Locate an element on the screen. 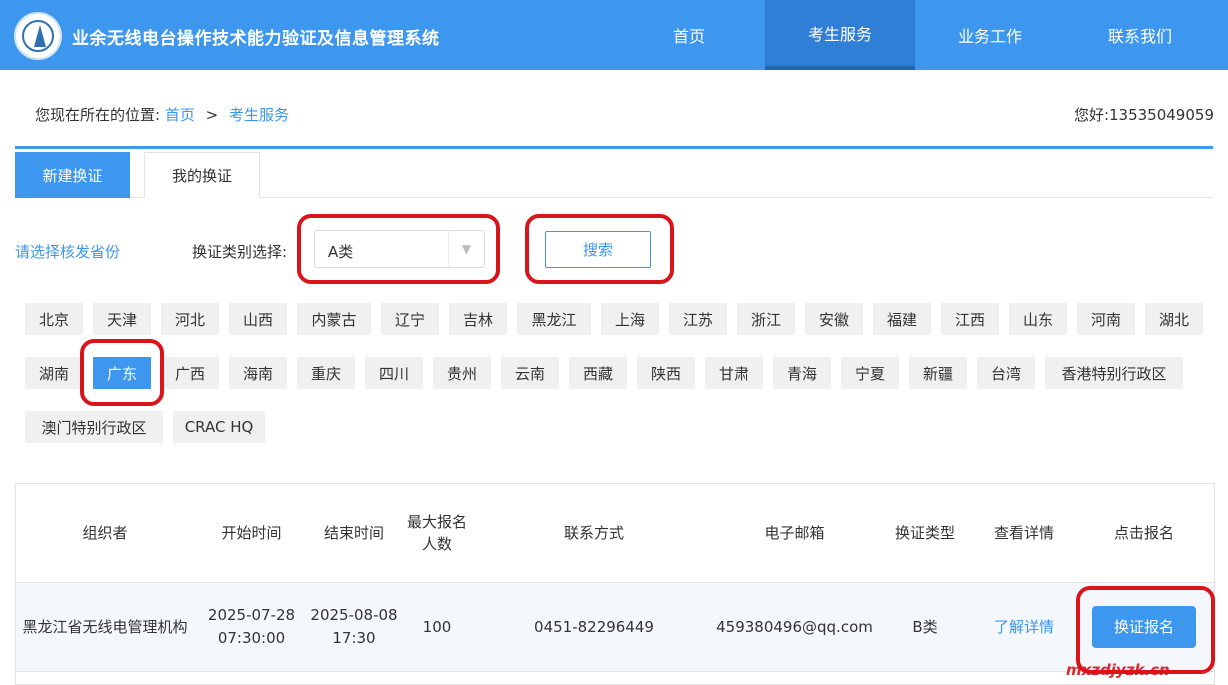  cell-start-time: 2025-07-28 07:30:00 is located at coordinates (251, 627).